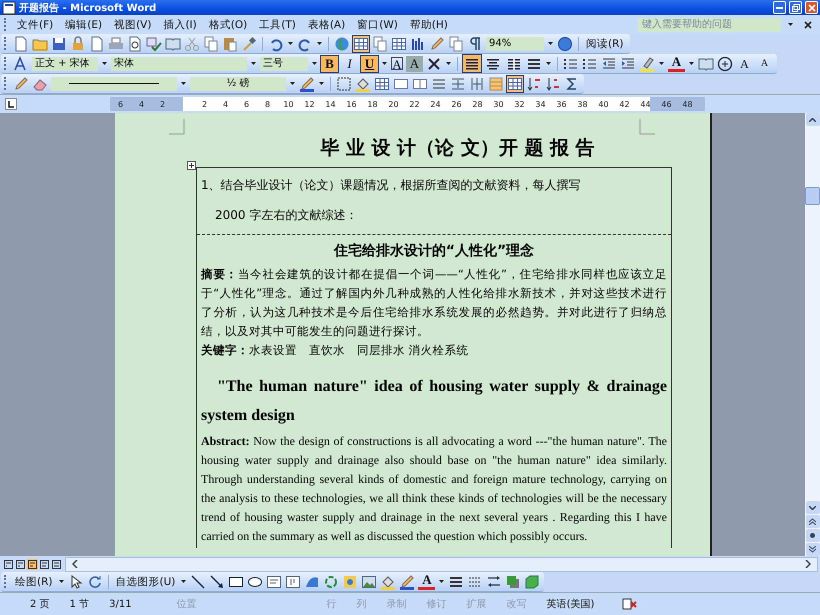 This screenshot has height=615, width=820. What do you see at coordinates (307, 84) in the screenshot?
I see `border-color-icon` at bounding box center [307, 84].